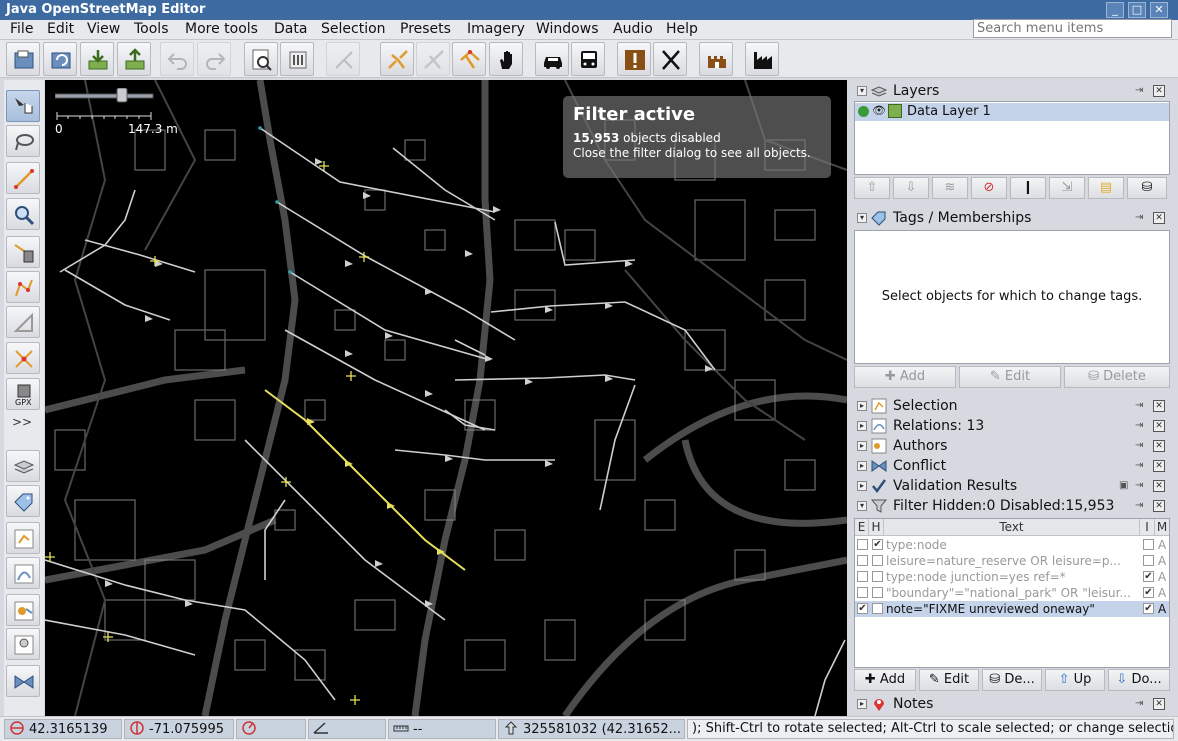 The image size is (1178, 741). What do you see at coordinates (1012, 545) in the screenshot?
I see `filter-row: ✔ type:node A` at bounding box center [1012, 545].